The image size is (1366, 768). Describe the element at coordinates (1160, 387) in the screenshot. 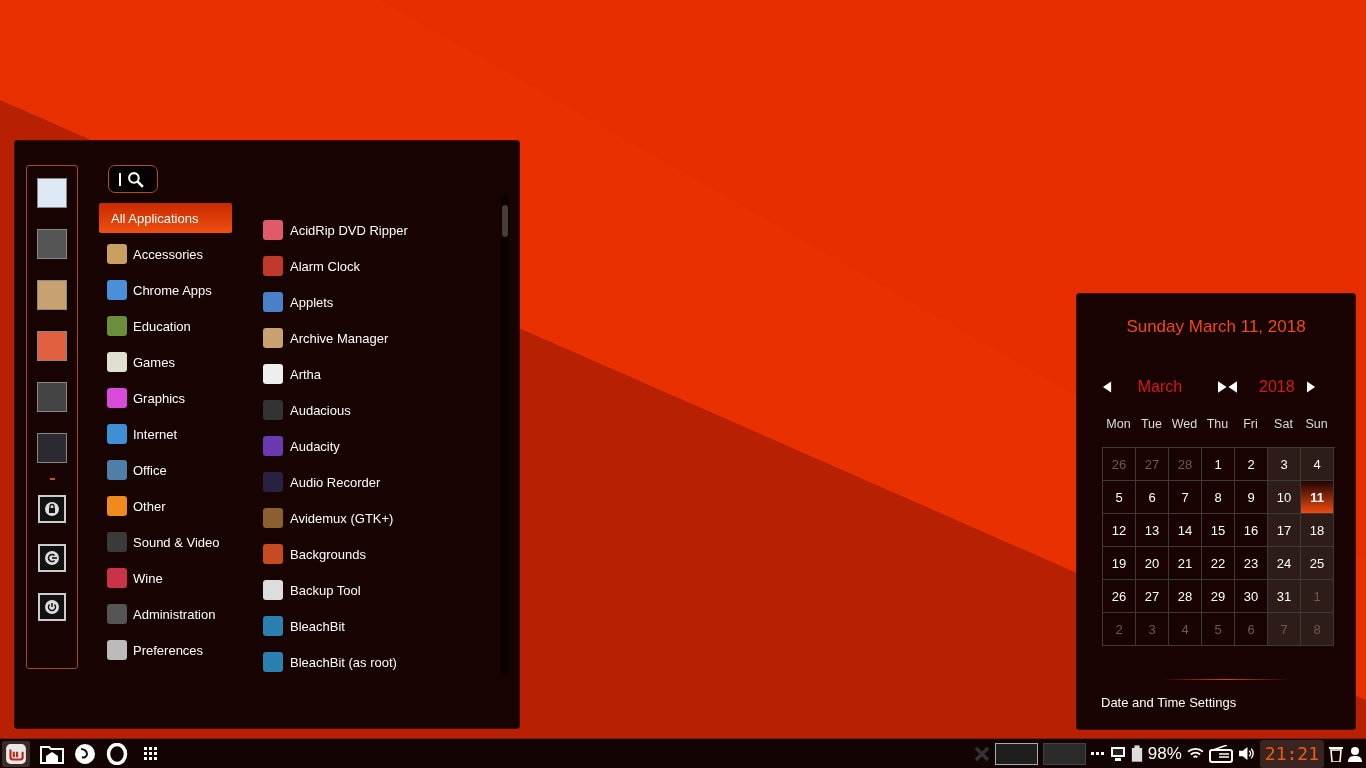

I see `month-label: March` at that location.